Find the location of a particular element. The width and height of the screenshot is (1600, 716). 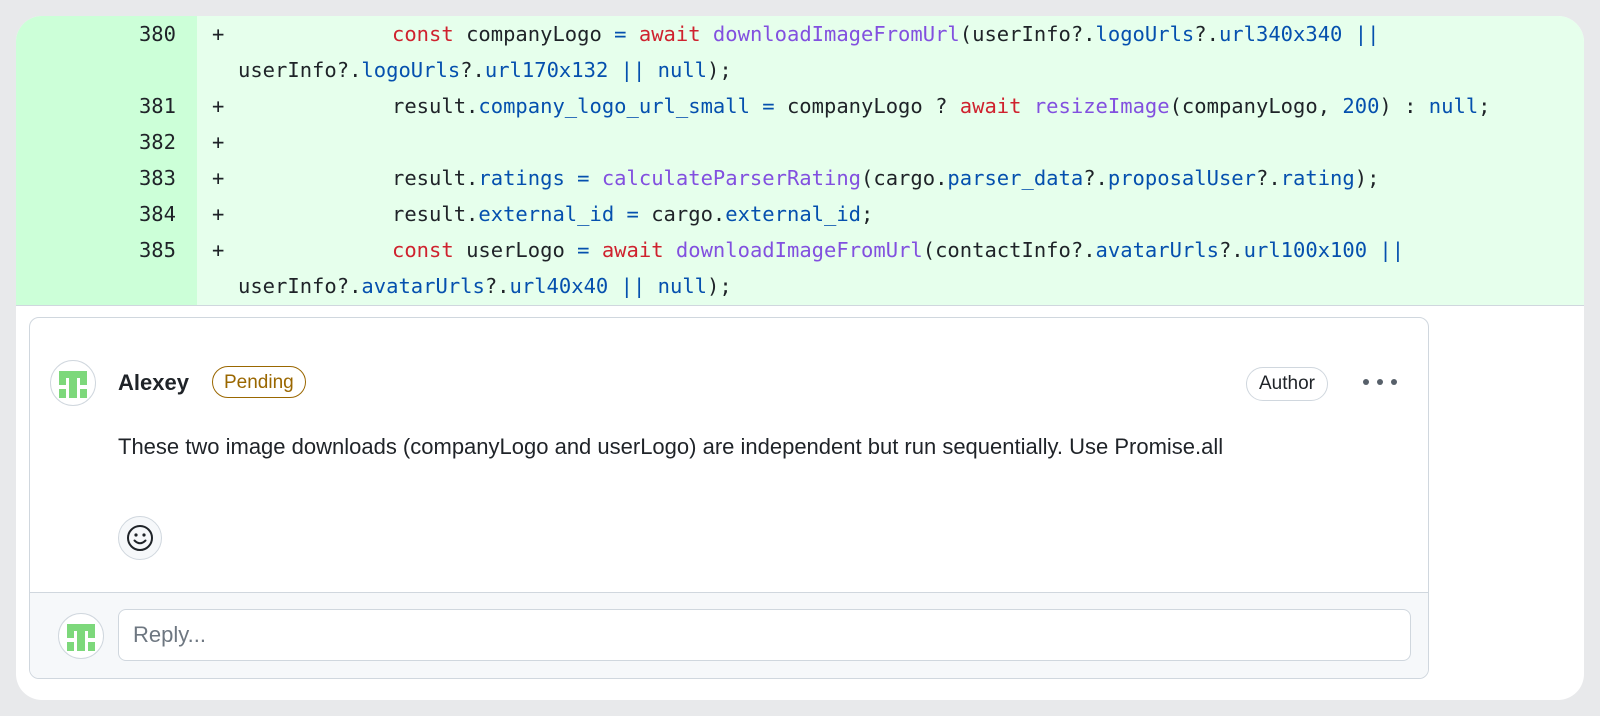

code-token: 200 is located at coordinates (1361, 106).